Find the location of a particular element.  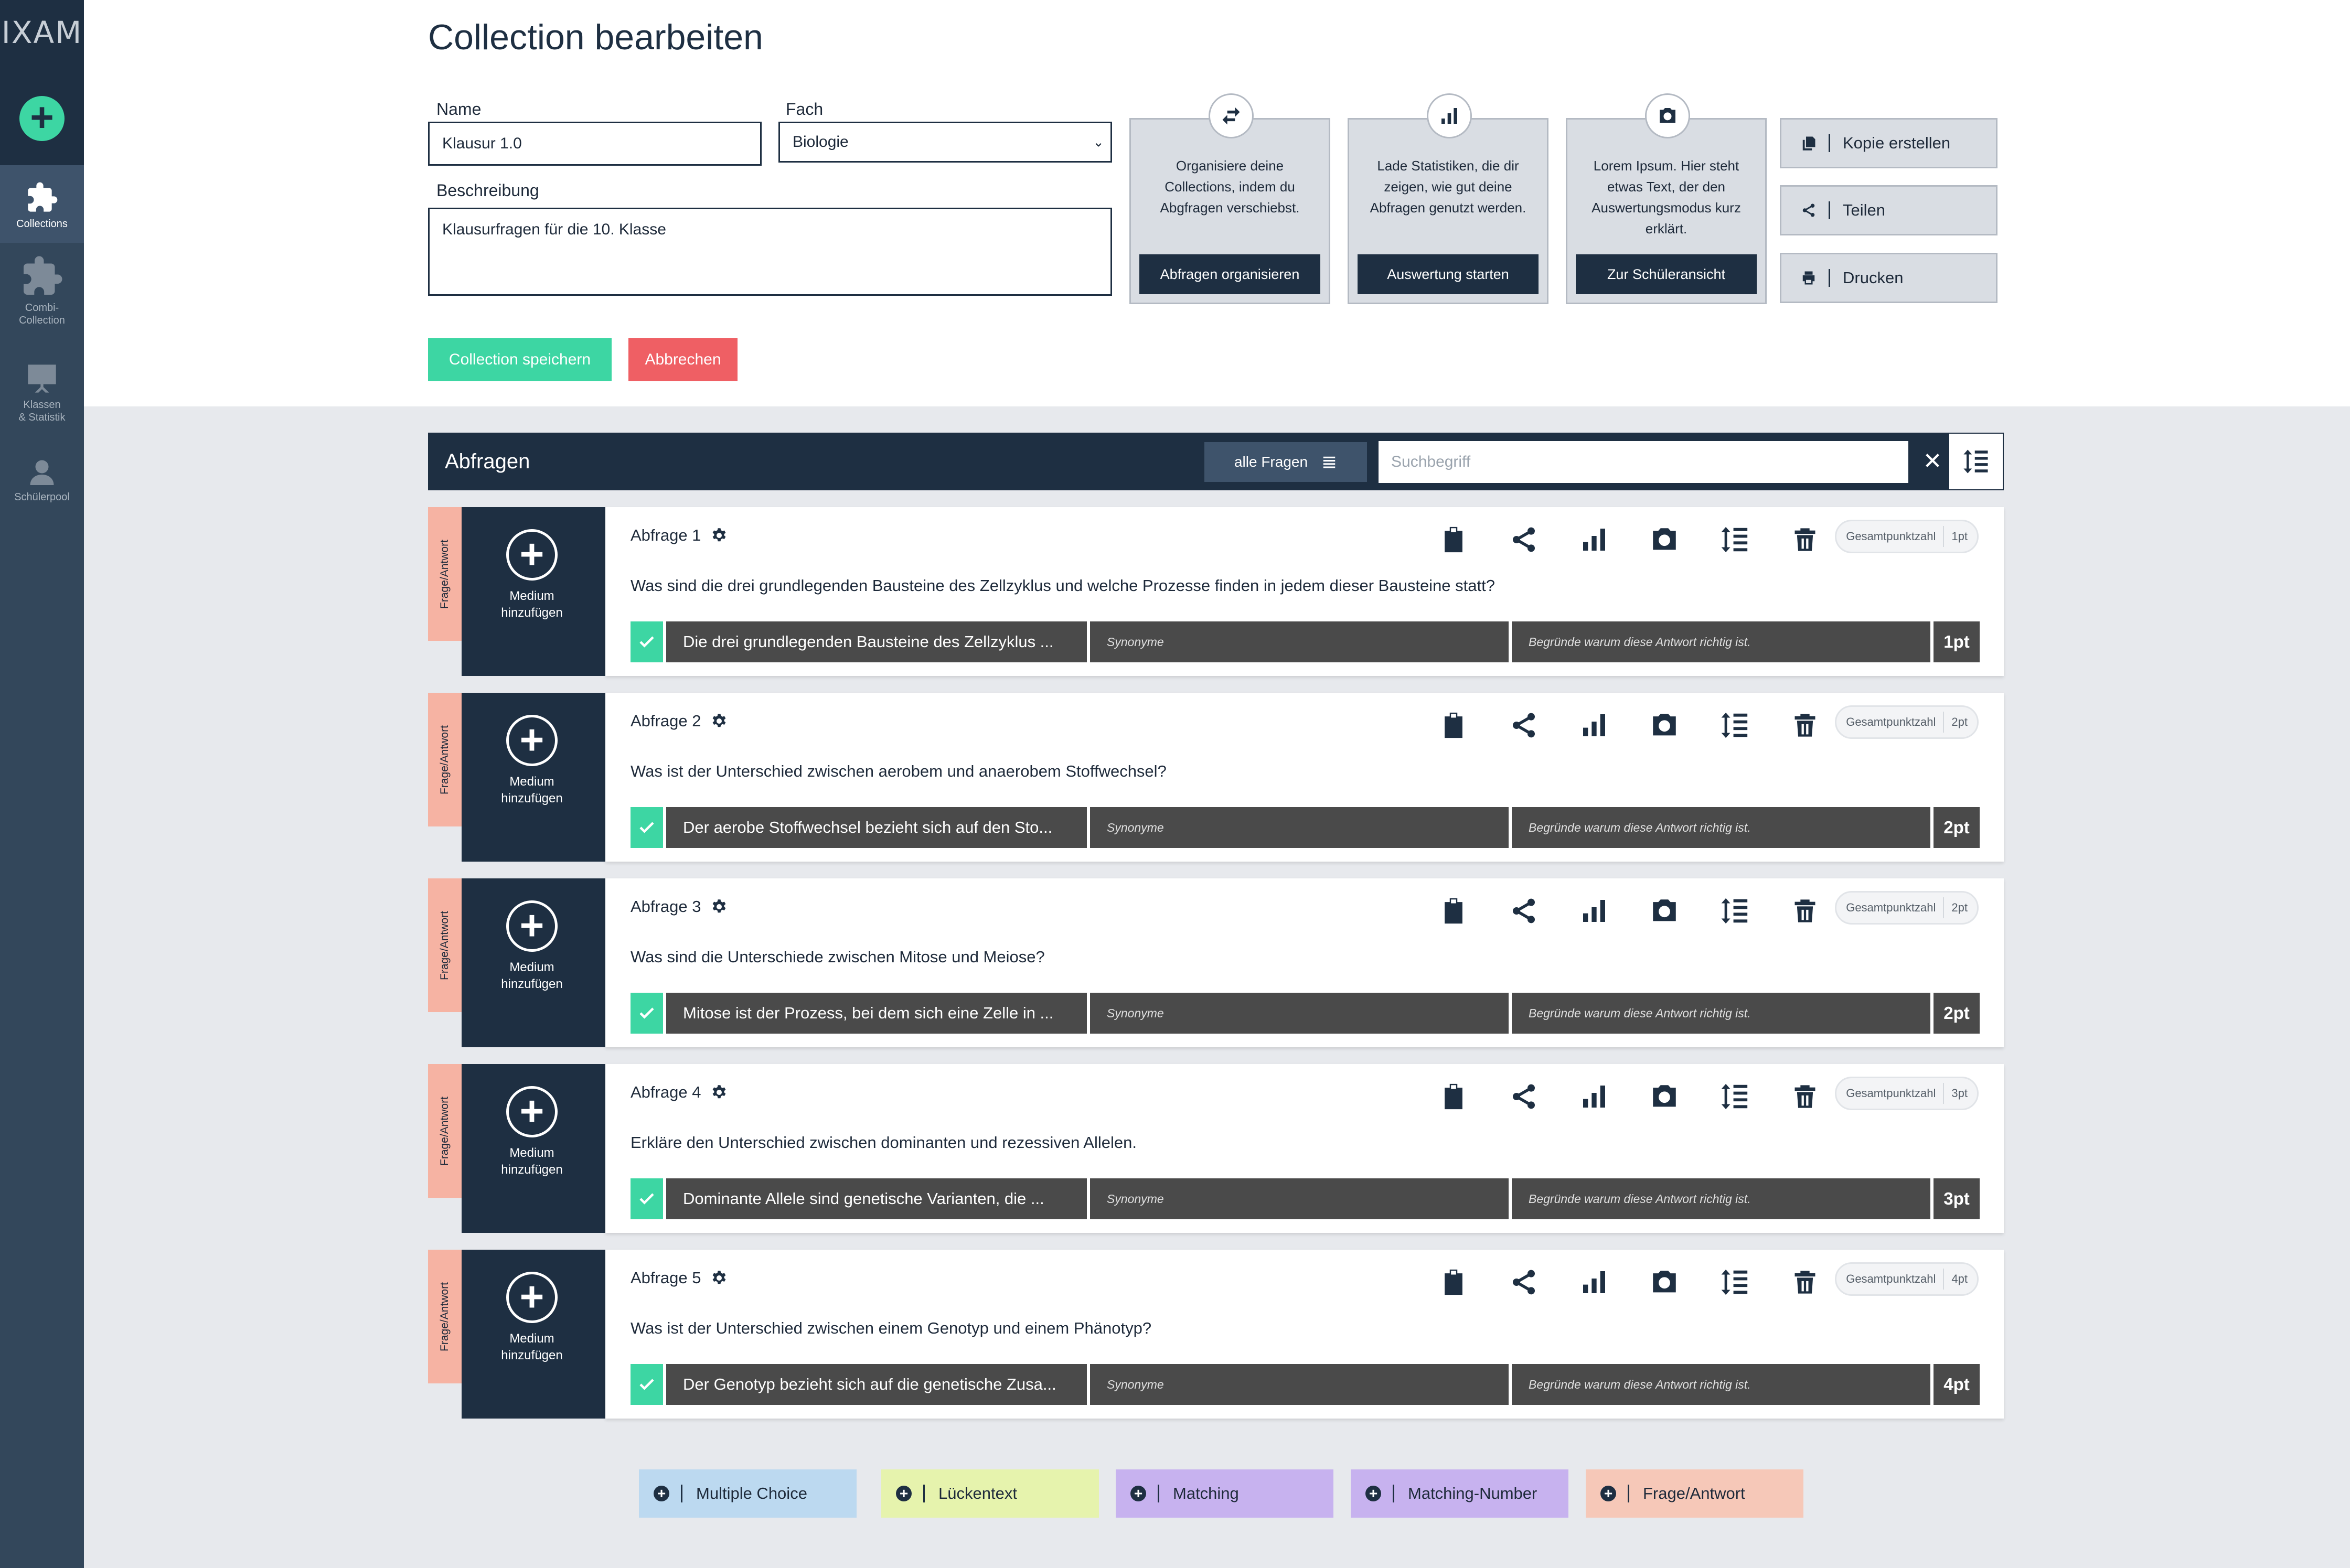

share-button: Teilen is located at coordinates (1888, 210).